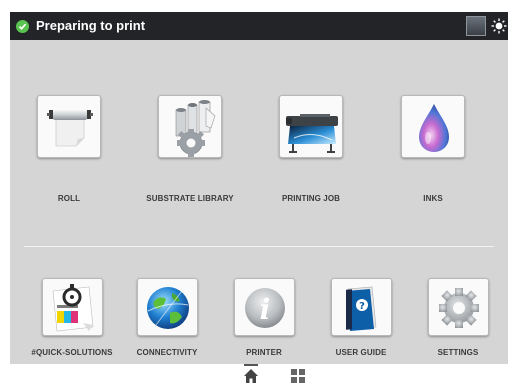  I want to click on inks-tile, so click(433, 126).